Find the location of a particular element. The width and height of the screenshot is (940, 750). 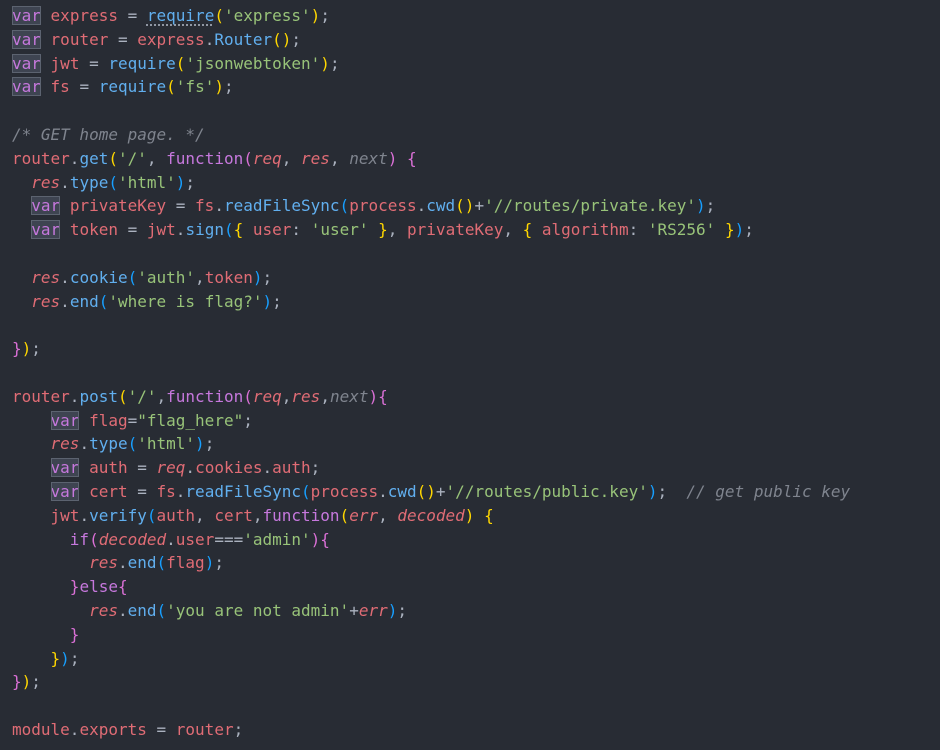

punctuation-token: + is located at coordinates (479, 206).